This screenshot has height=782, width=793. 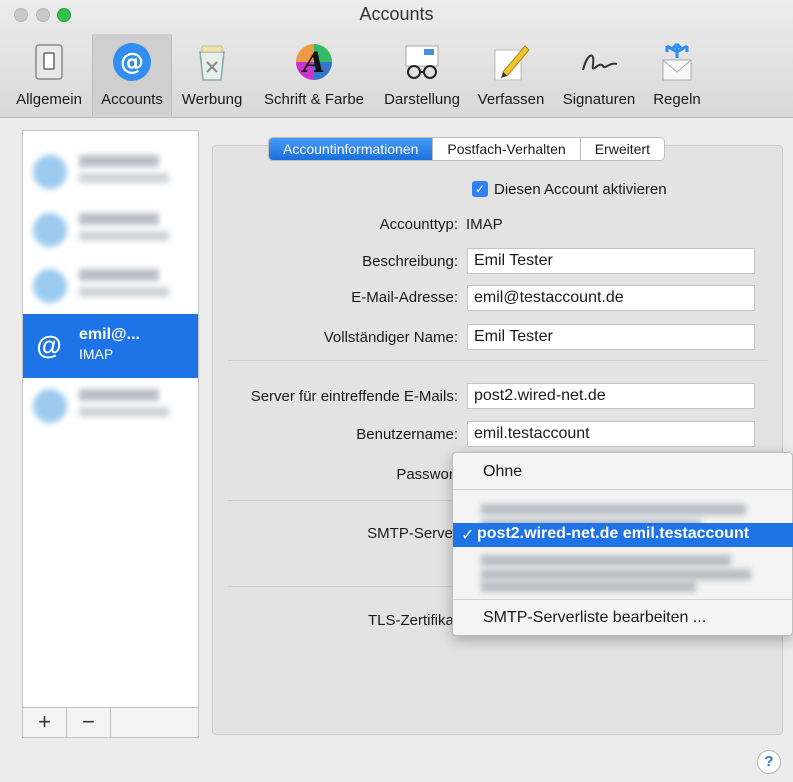 What do you see at coordinates (611, 337) in the screenshot?
I see `fullname-field` at bounding box center [611, 337].